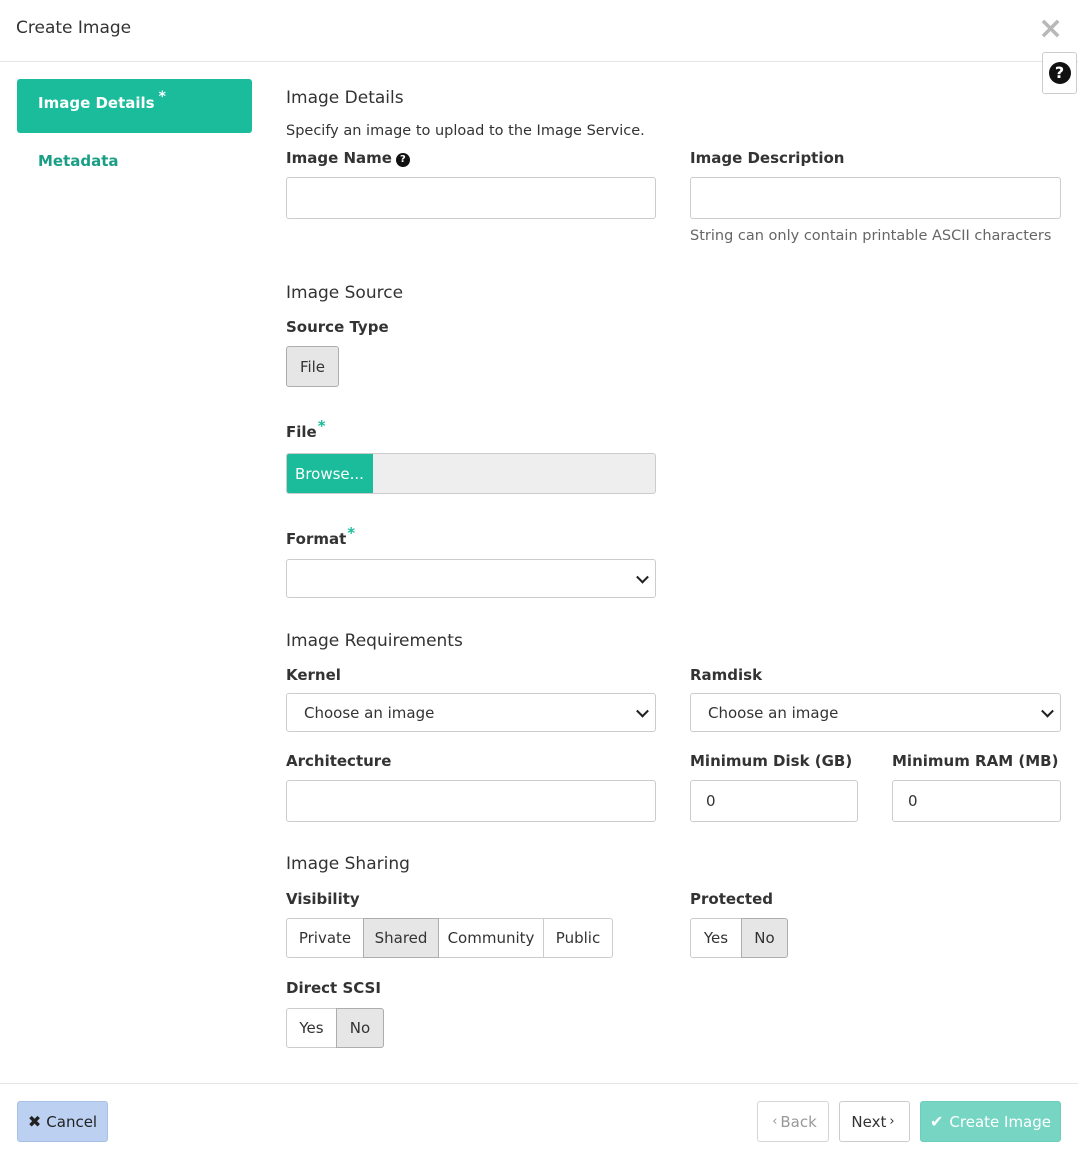 Image resolution: width=1078 pixels, height=1159 pixels. I want to click on section-title-image-sharing: Image Sharing, so click(348, 864).